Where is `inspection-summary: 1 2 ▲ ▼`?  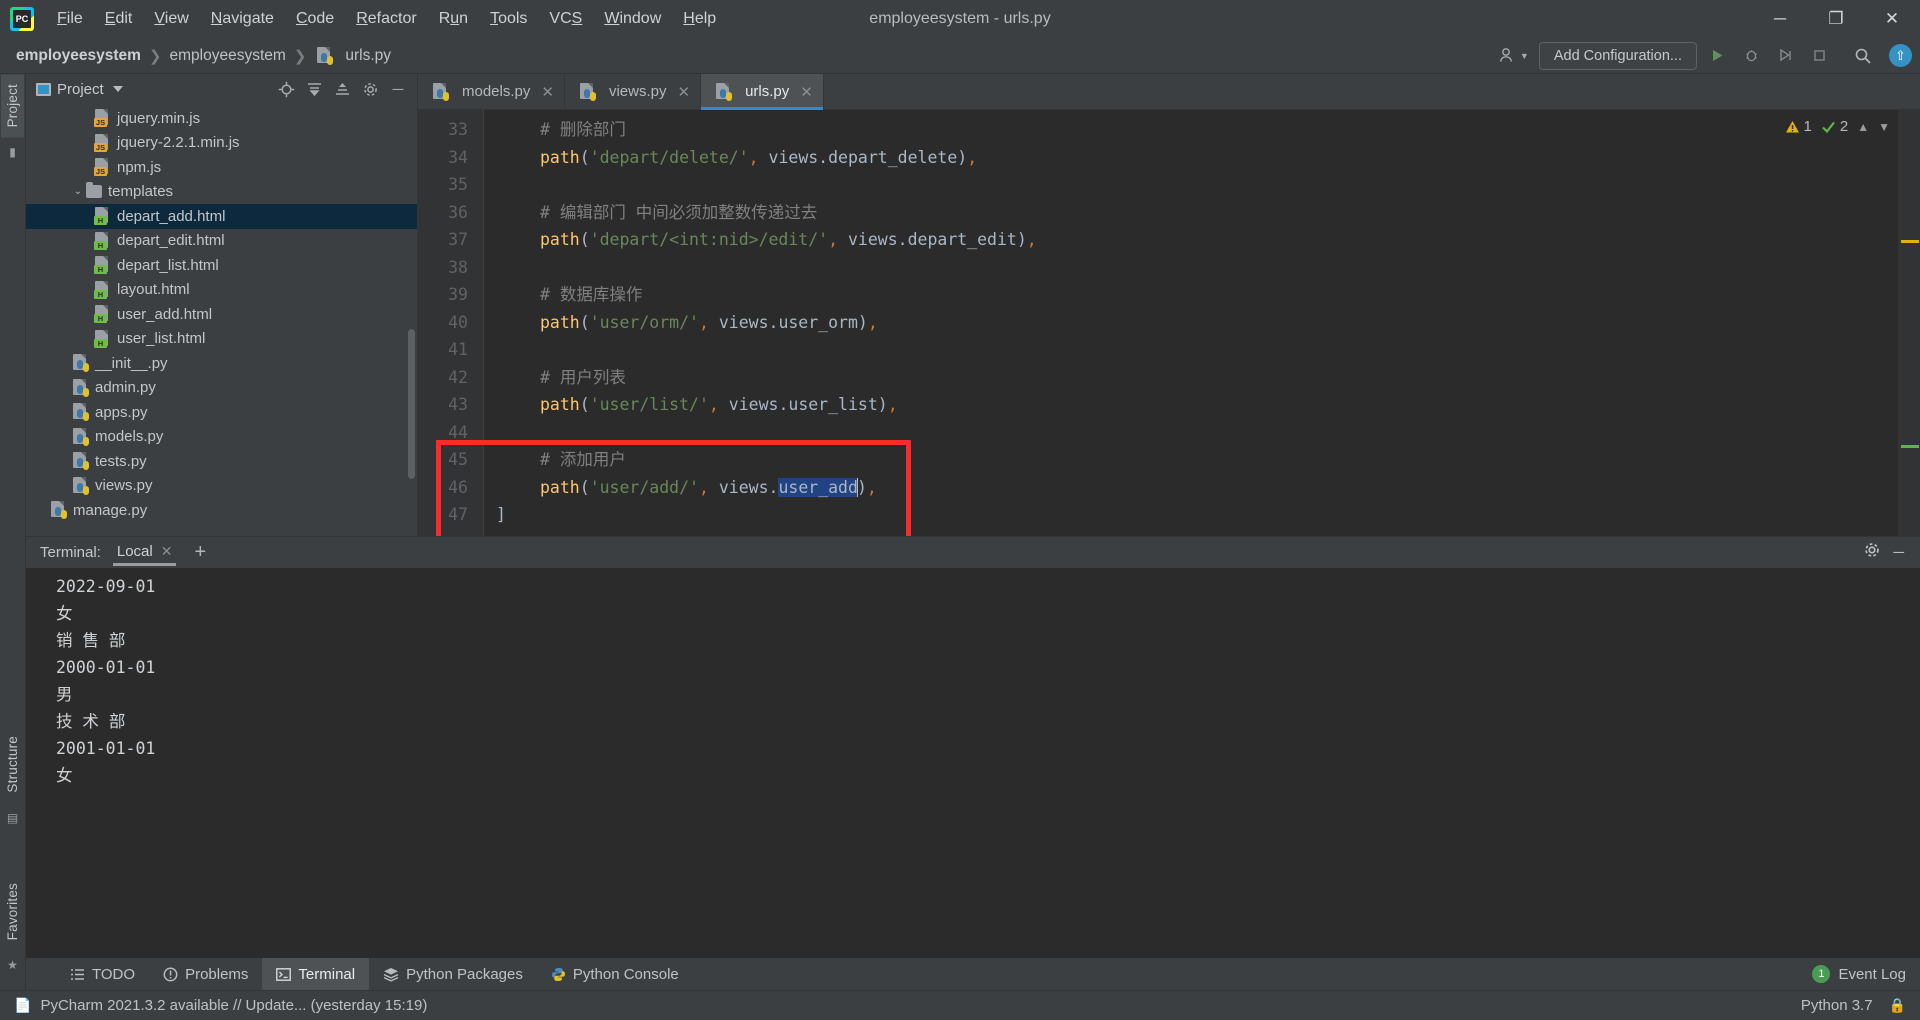 inspection-summary: 1 2 ▲ ▼ is located at coordinates (1837, 126).